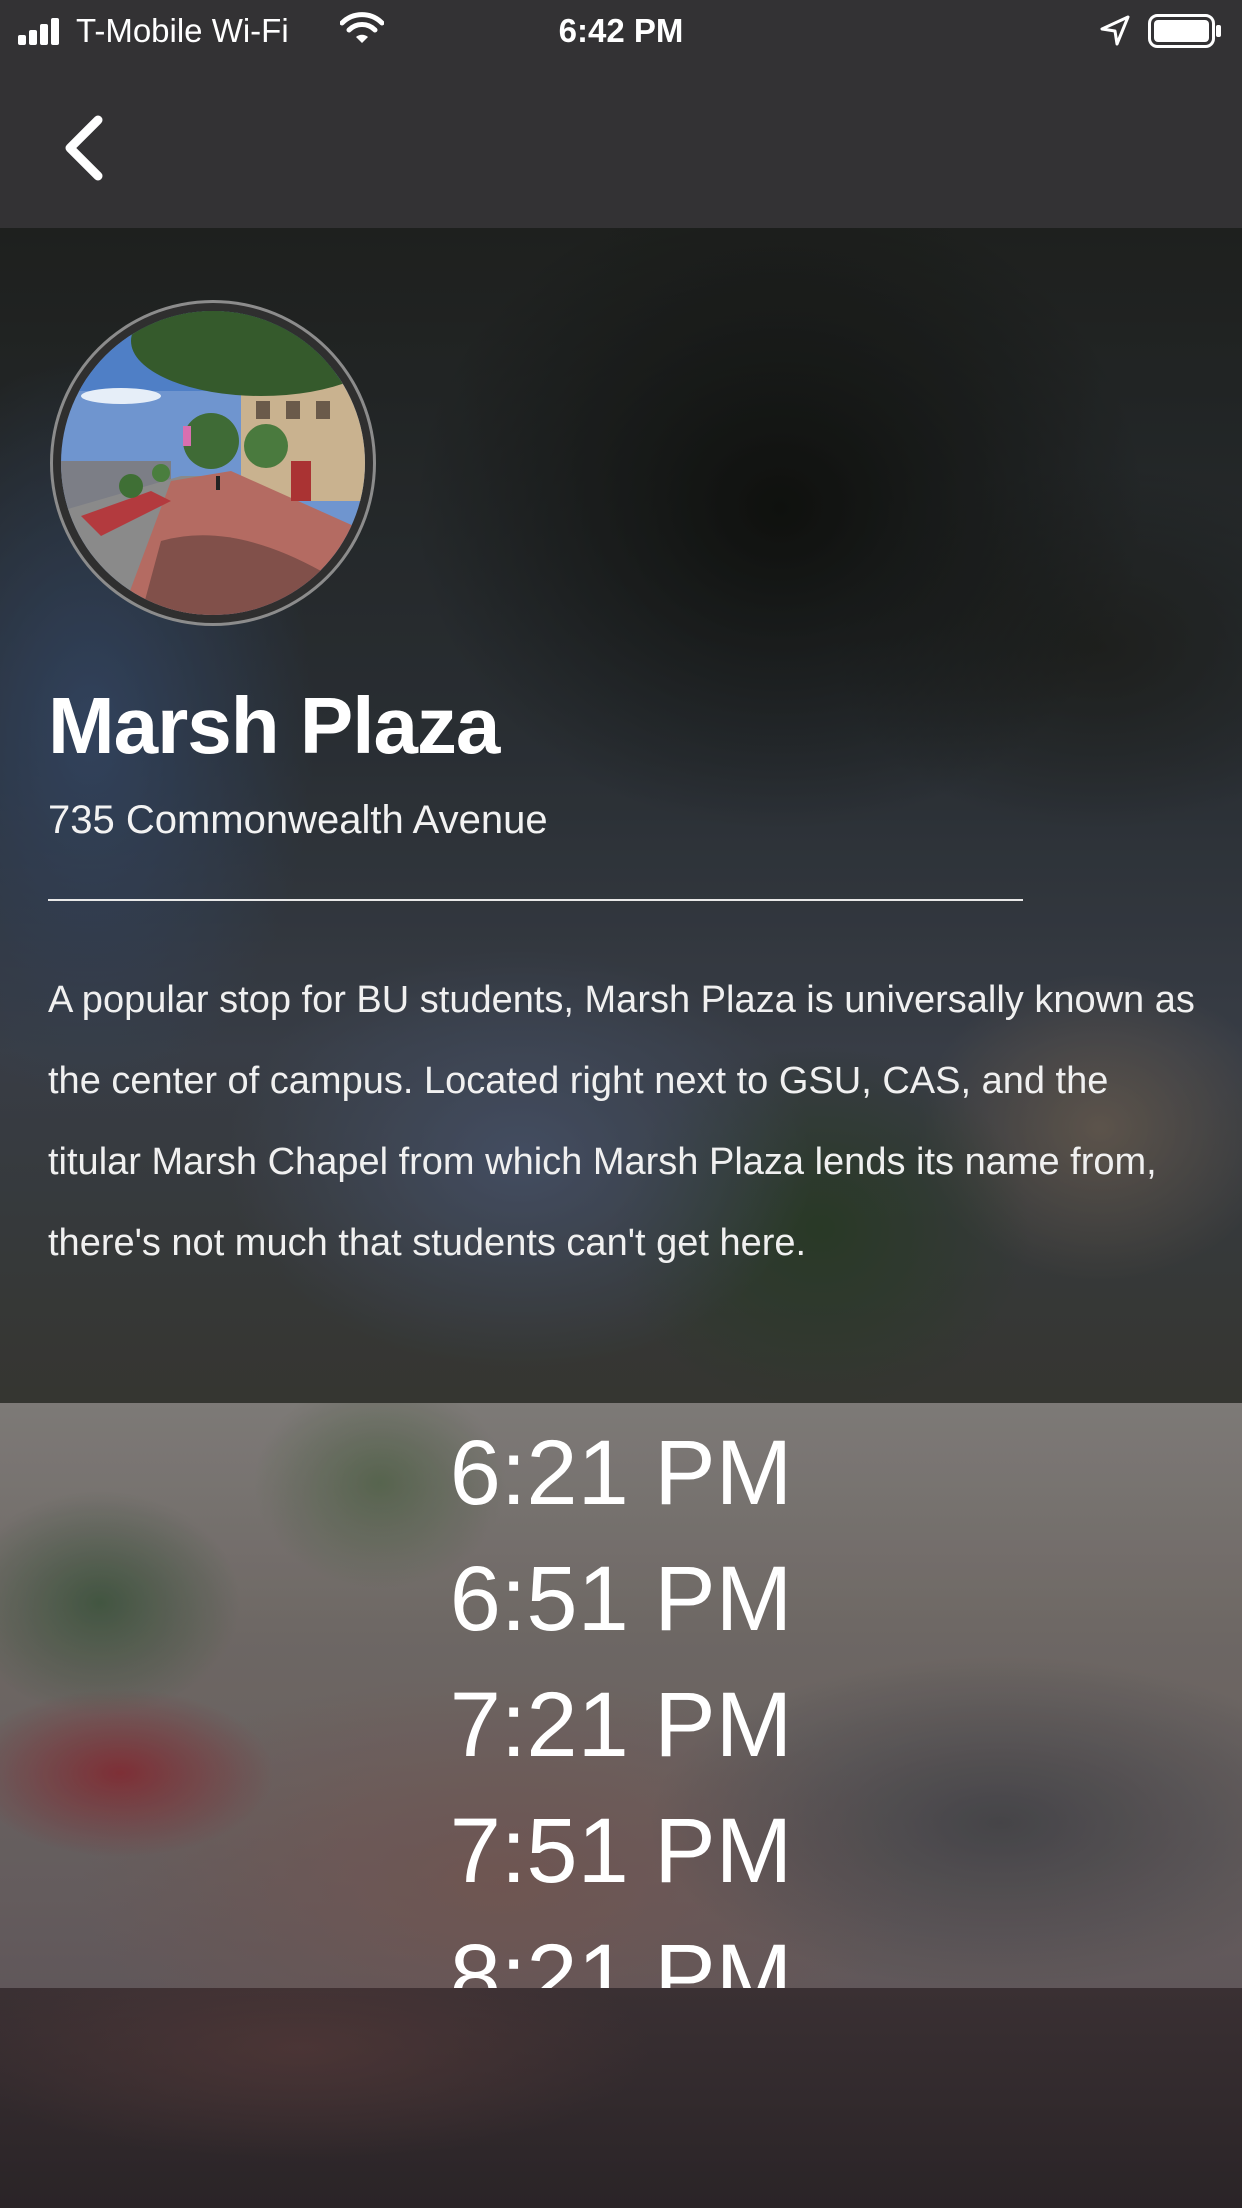 The image size is (1242, 2208). What do you see at coordinates (621, 1957) in the screenshot?
I see `schedule-time: 8:21 PM` at bounding box center [621, 1957].